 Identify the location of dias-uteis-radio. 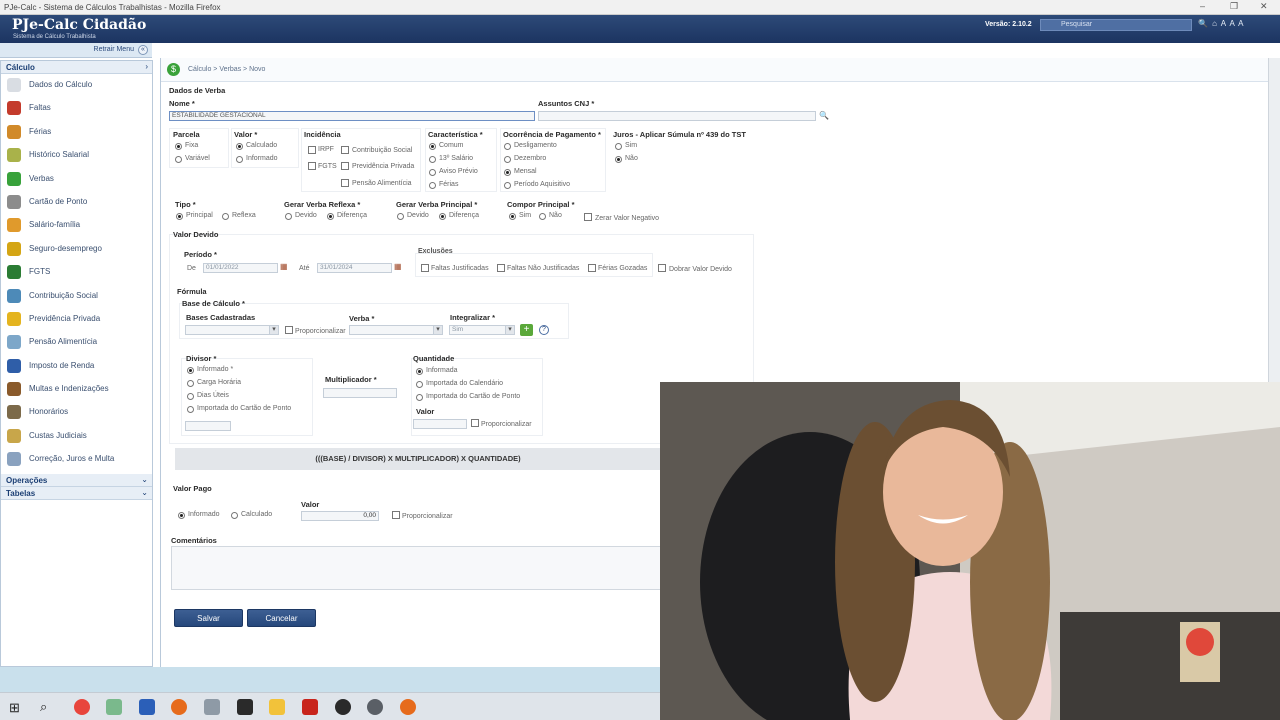
(190, 396).